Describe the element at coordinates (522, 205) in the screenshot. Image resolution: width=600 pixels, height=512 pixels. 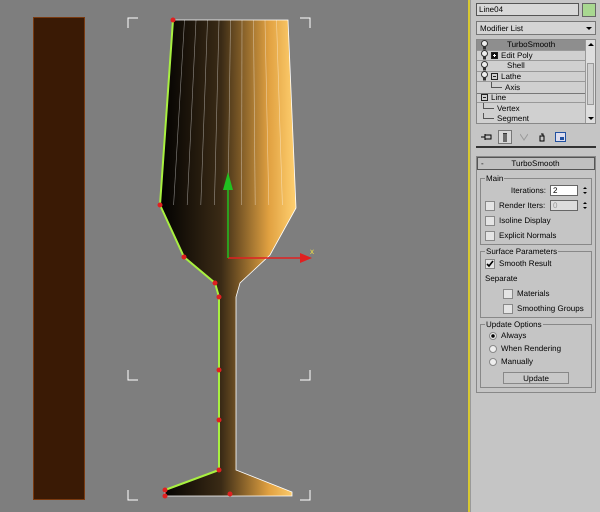
I see `spinner-label: Render Iters:` at that location.